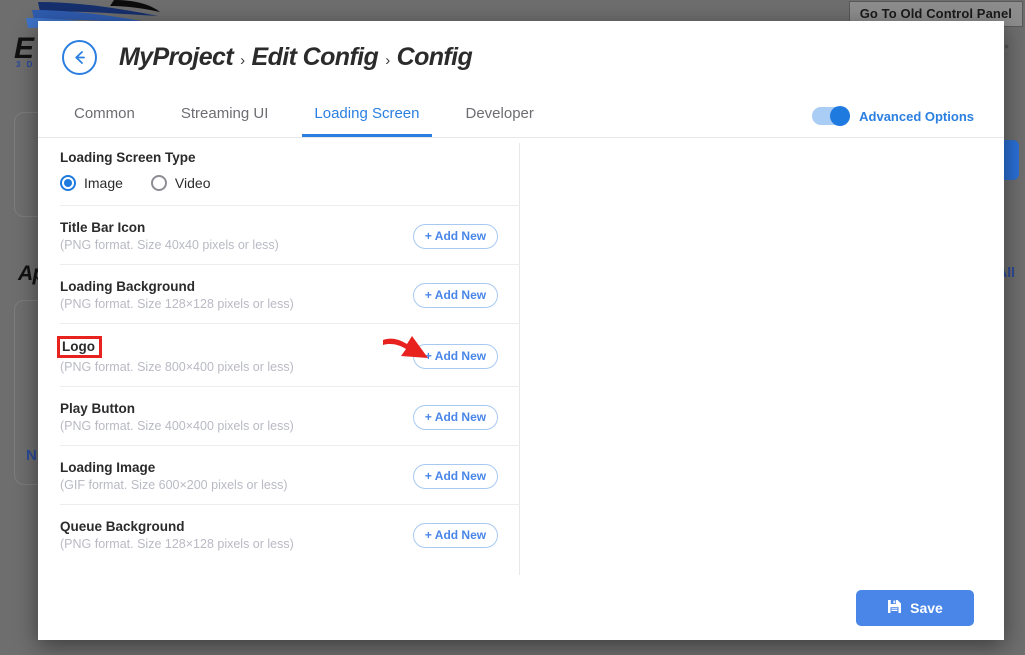 The width and height of the screenshot is (1025, 655). What do you see at coordinates (98, 408) in the screenshot?
I see `asset-label: Play Button` at bounding box center [98, 408].